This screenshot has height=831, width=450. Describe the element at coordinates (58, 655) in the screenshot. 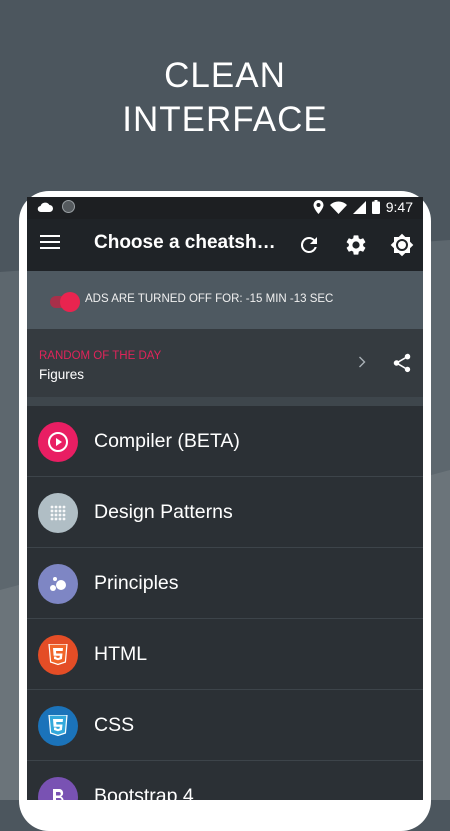

I see `html5-icon` at that location.